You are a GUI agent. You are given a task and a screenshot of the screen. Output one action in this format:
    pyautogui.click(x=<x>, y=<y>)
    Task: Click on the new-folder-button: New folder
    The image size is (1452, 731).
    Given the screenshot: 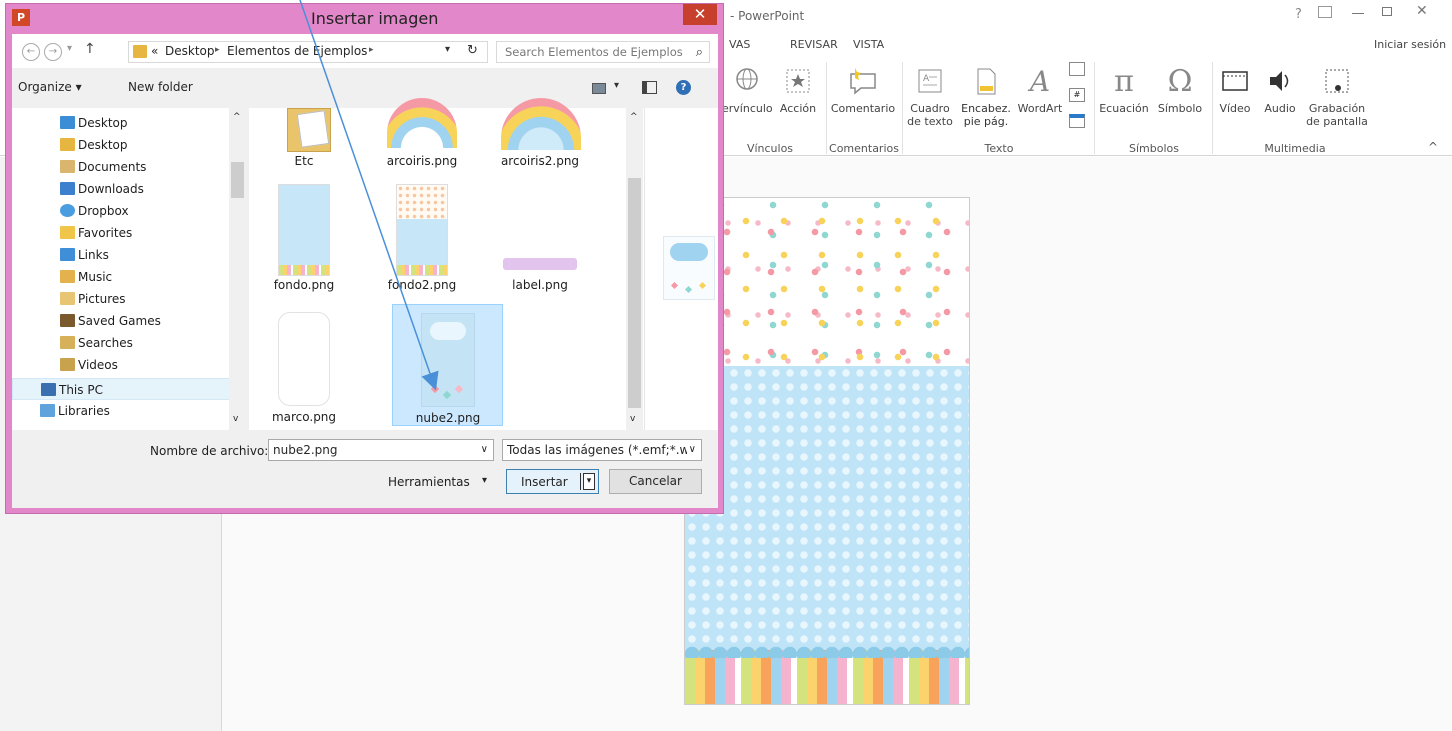 What is the action you would take?
    pyautogui.click(x=160, y=87)
    